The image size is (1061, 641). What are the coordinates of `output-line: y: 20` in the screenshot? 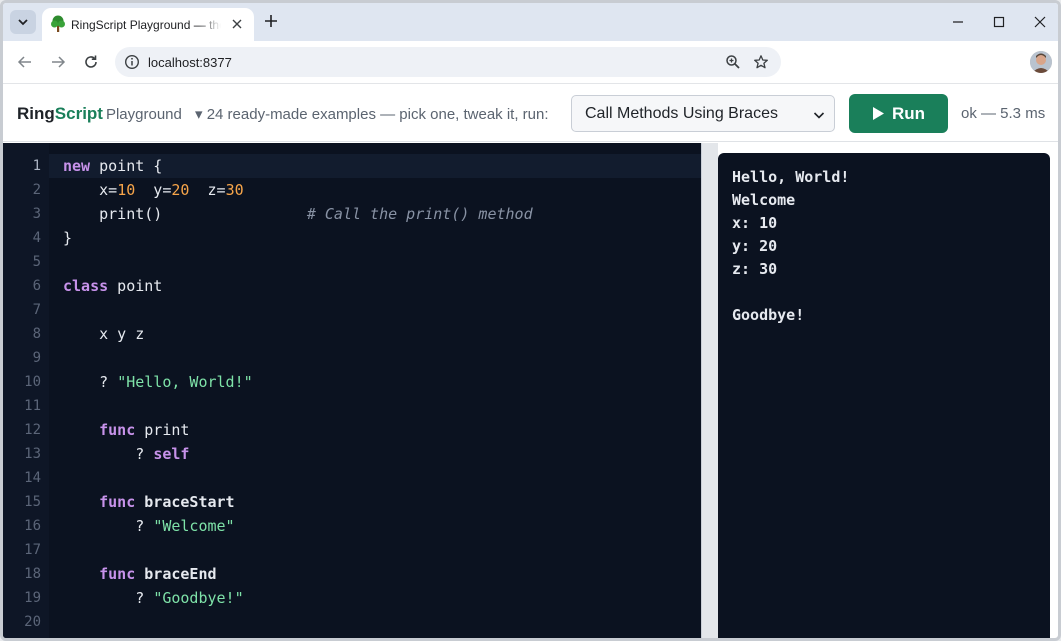 It's located at (755, 246).